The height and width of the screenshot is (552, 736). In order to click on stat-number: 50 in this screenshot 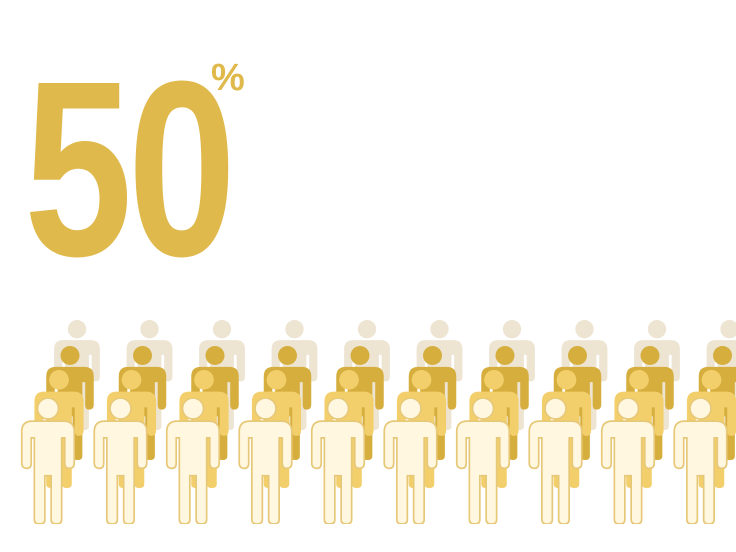, I will do `click(130, 168)`.